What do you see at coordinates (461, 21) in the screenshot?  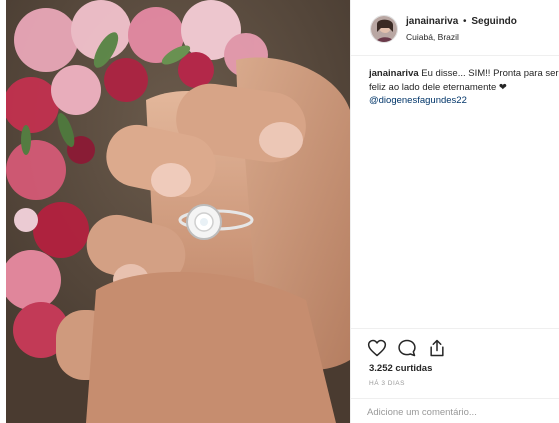 I see `header-line: janainariva • Seguindo` at bounding box center [461, 21].